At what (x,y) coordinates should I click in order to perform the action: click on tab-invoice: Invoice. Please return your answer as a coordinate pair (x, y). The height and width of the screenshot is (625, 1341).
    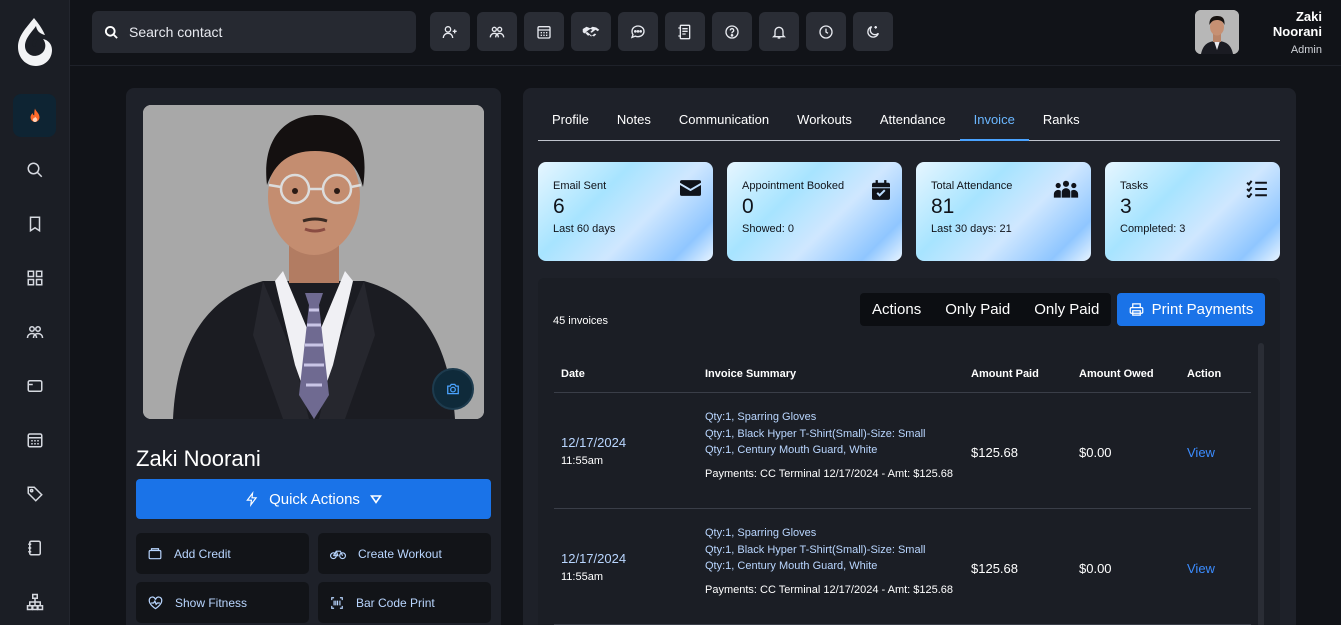
    Looking at the image, I should click on (994, 121).